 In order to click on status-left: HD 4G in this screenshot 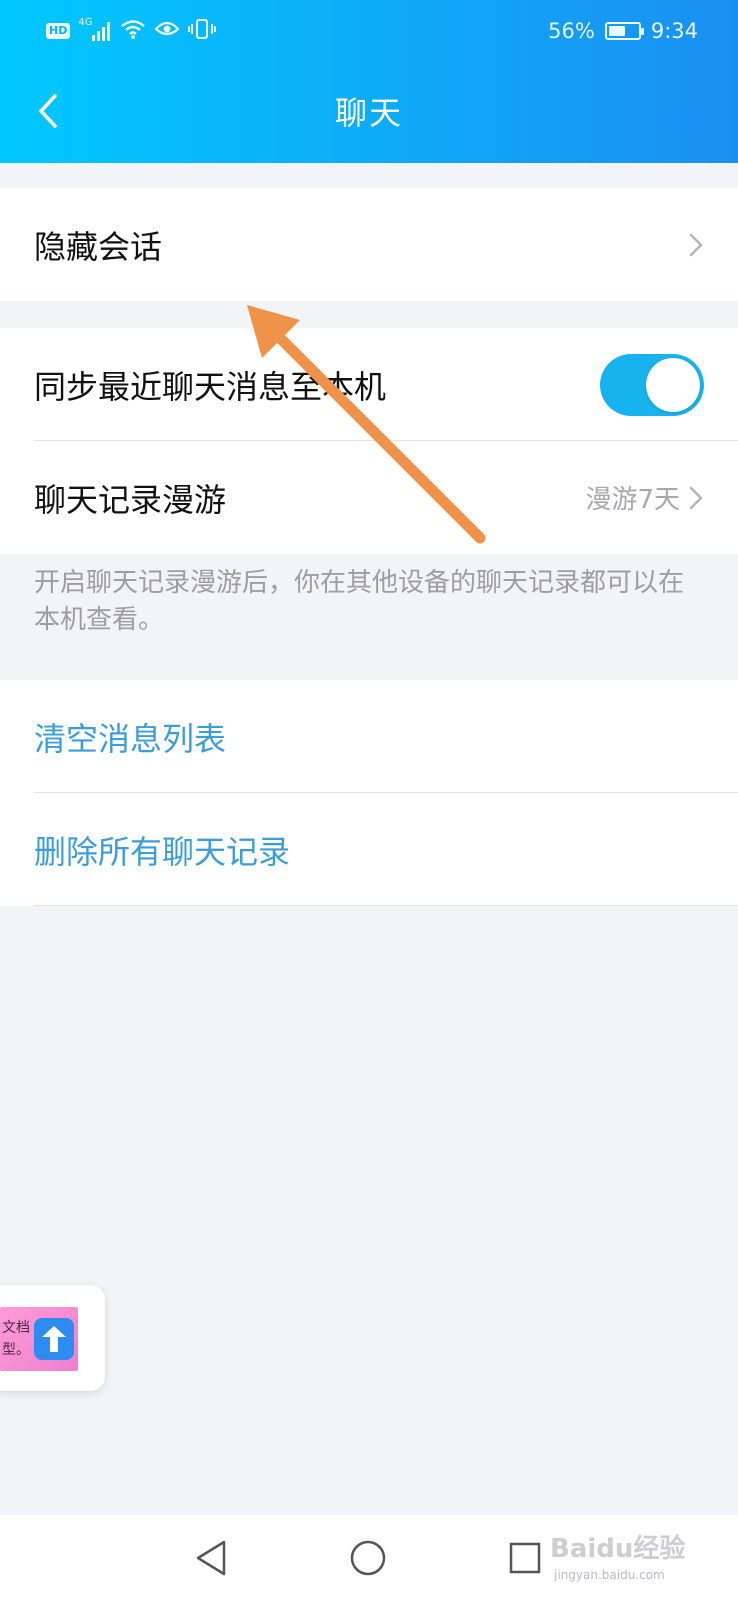, I will do `click(131, 31)`.